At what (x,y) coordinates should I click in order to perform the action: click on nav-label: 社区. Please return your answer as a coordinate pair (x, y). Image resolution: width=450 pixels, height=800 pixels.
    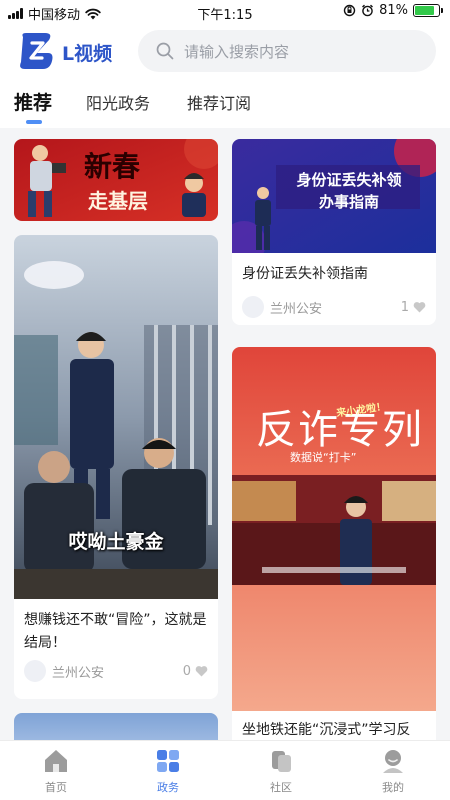
    Looking at the image, I should click on (281, 787).